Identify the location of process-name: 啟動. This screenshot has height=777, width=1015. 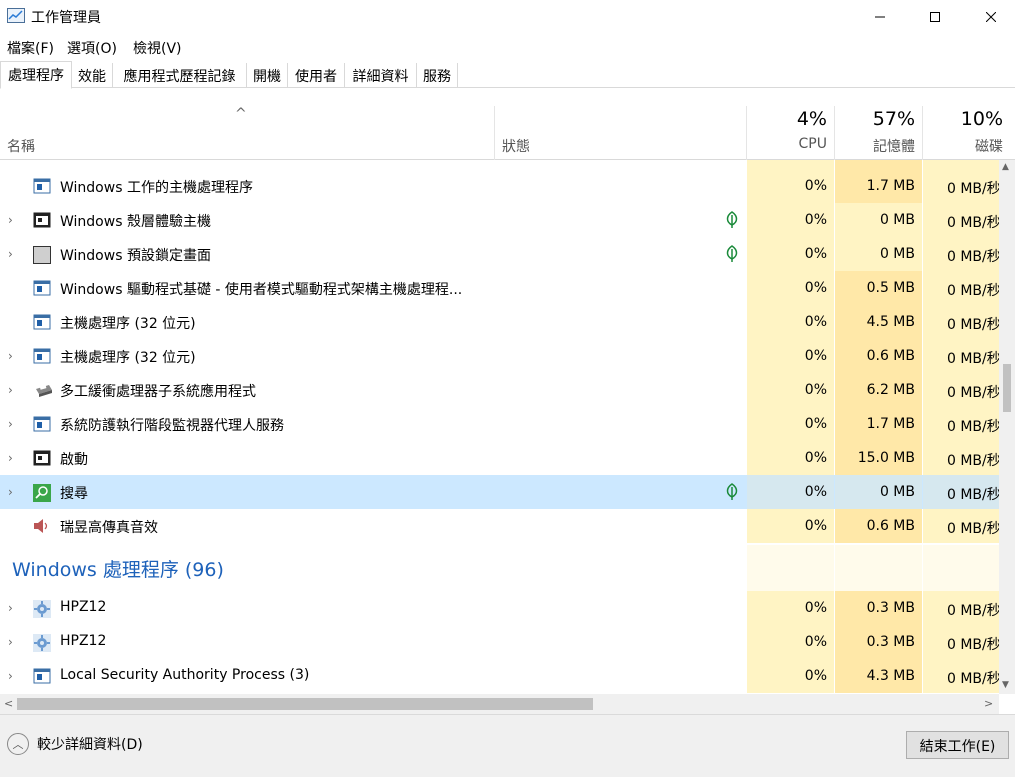
(74, 460).